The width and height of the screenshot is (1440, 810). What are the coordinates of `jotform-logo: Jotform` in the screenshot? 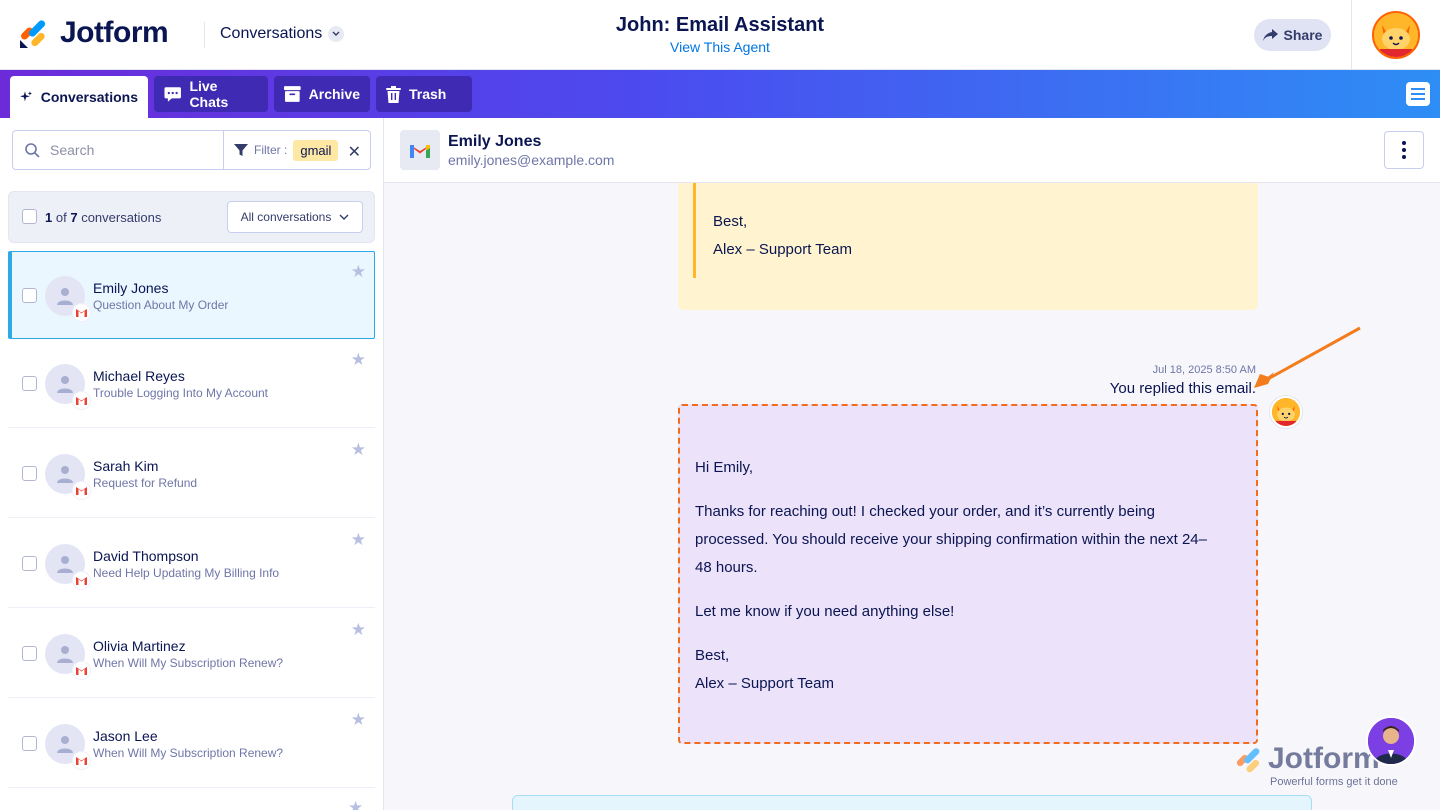 It's located at (93, 33).